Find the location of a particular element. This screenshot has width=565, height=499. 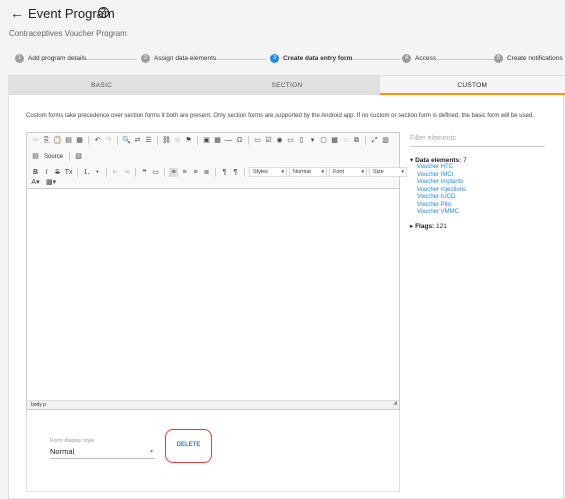

iframe-icon: ⧉ is located at coordinates (356, 140).